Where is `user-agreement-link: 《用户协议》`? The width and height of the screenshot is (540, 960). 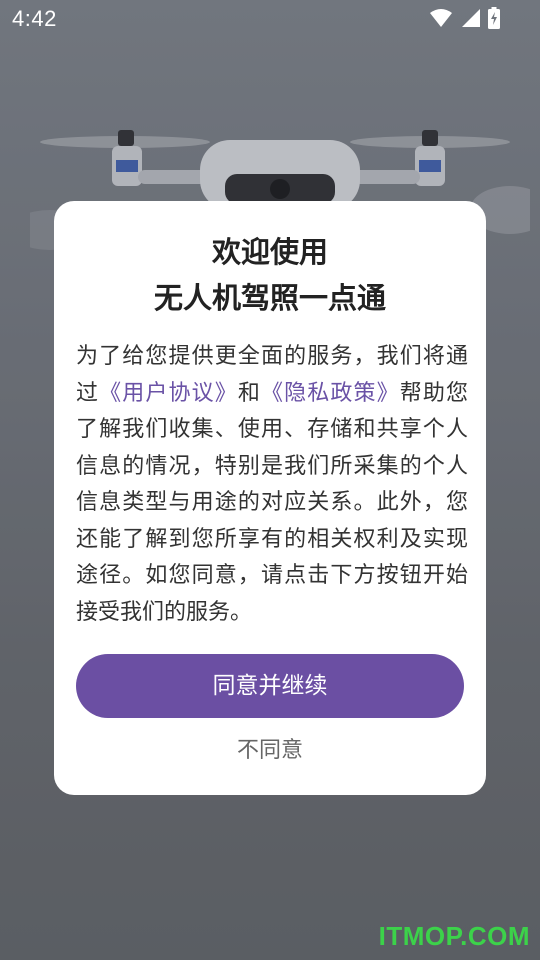
user-agreement-link: 《用户协议》 is located at coordinates (168, 393).